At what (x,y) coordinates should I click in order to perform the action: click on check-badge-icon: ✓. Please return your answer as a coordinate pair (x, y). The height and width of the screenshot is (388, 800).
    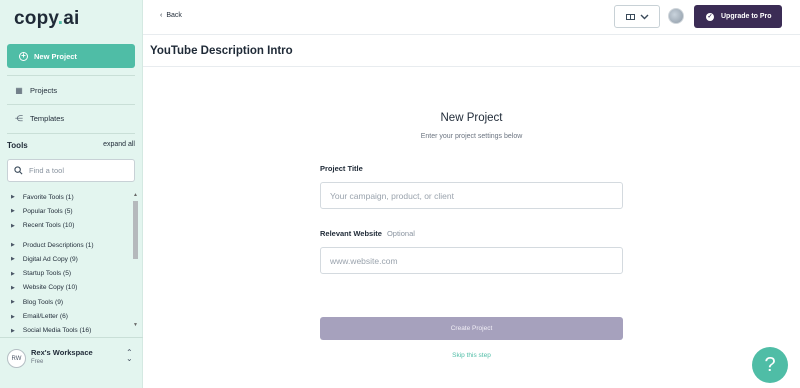
    Looking at the image, I should click on (710, 16).